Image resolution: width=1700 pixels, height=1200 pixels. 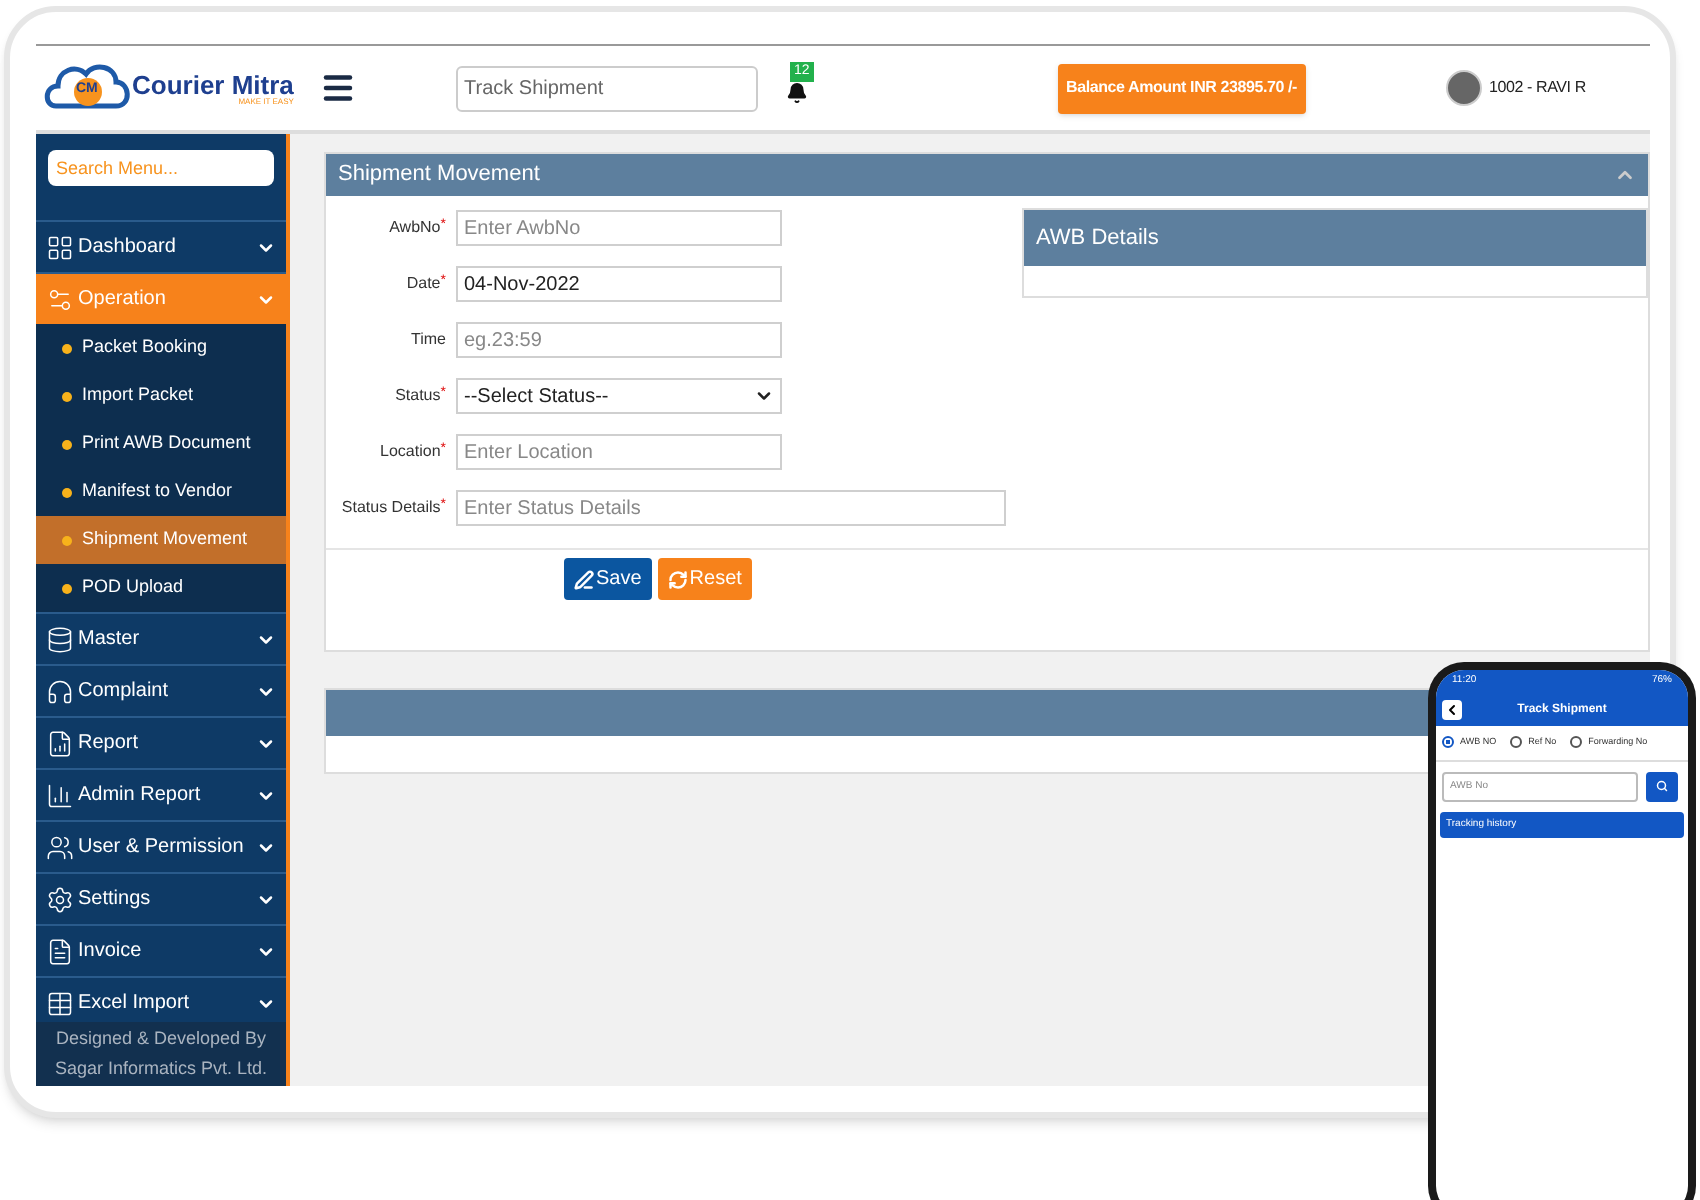 I want to click on field-label: Date, so click(x=423, y=284).